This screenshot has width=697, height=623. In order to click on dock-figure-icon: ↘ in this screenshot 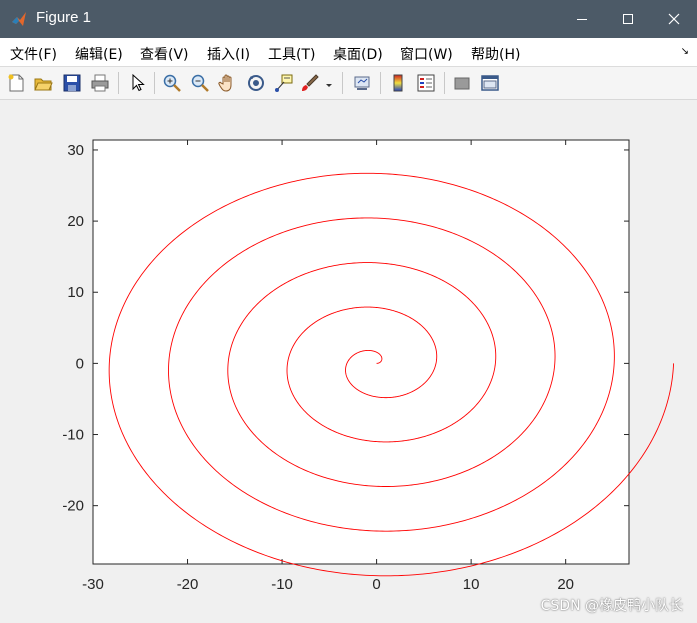, I will do `click(685, 51)`.